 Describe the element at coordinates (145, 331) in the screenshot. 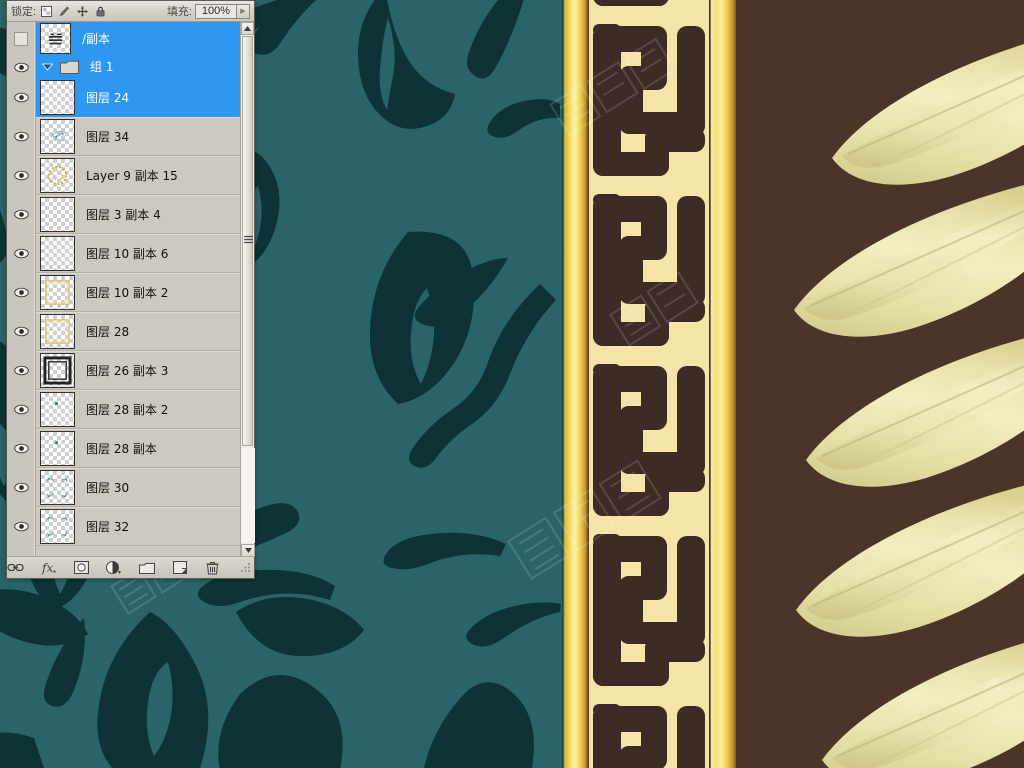

I see `layer-row: 图层 28` at that location.